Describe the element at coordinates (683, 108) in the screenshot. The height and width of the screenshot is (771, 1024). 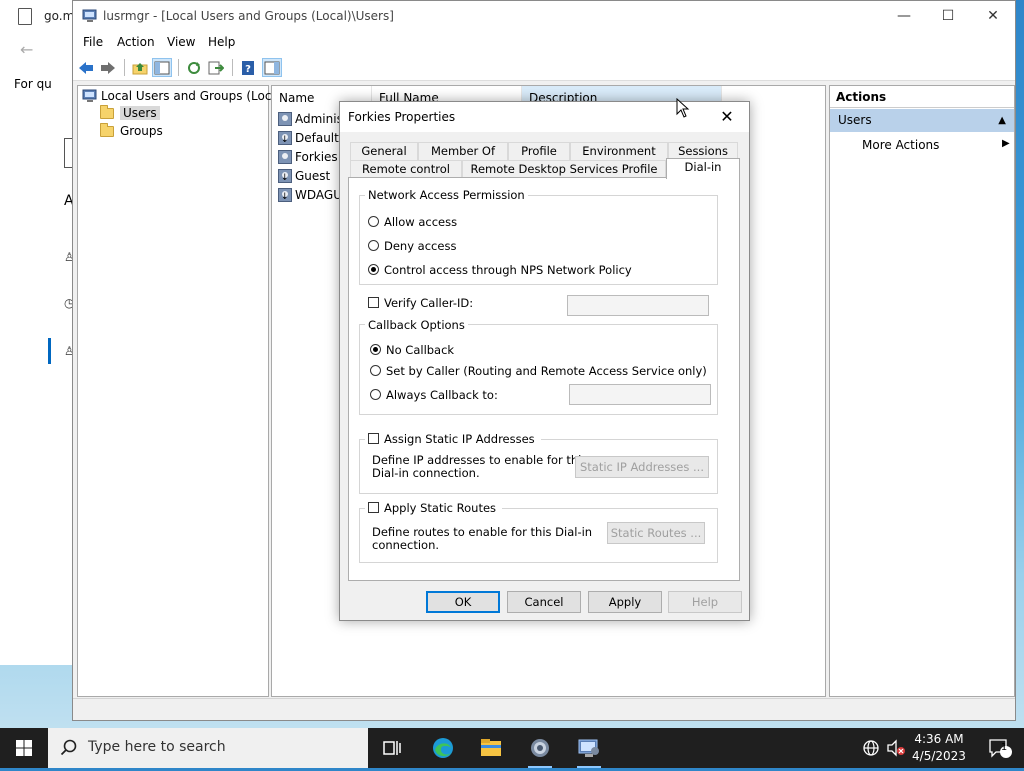
I see `mouse-cursor-icon` at that location.